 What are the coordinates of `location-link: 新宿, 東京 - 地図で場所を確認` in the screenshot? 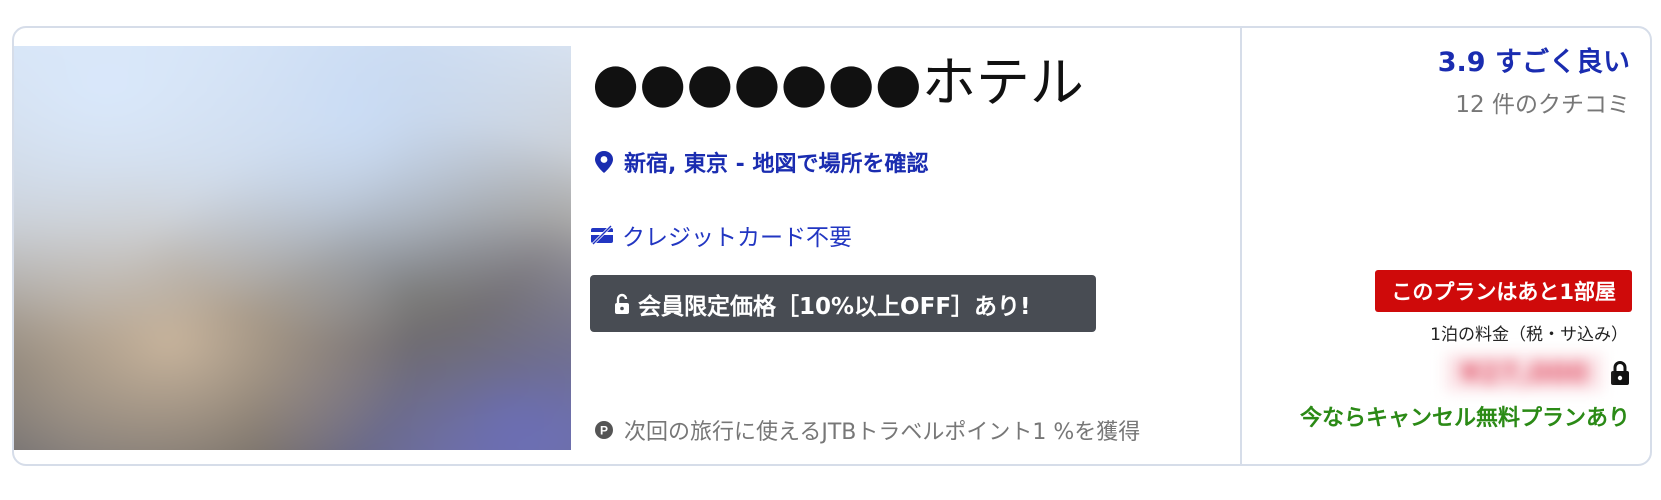 It's located at (761, 162).